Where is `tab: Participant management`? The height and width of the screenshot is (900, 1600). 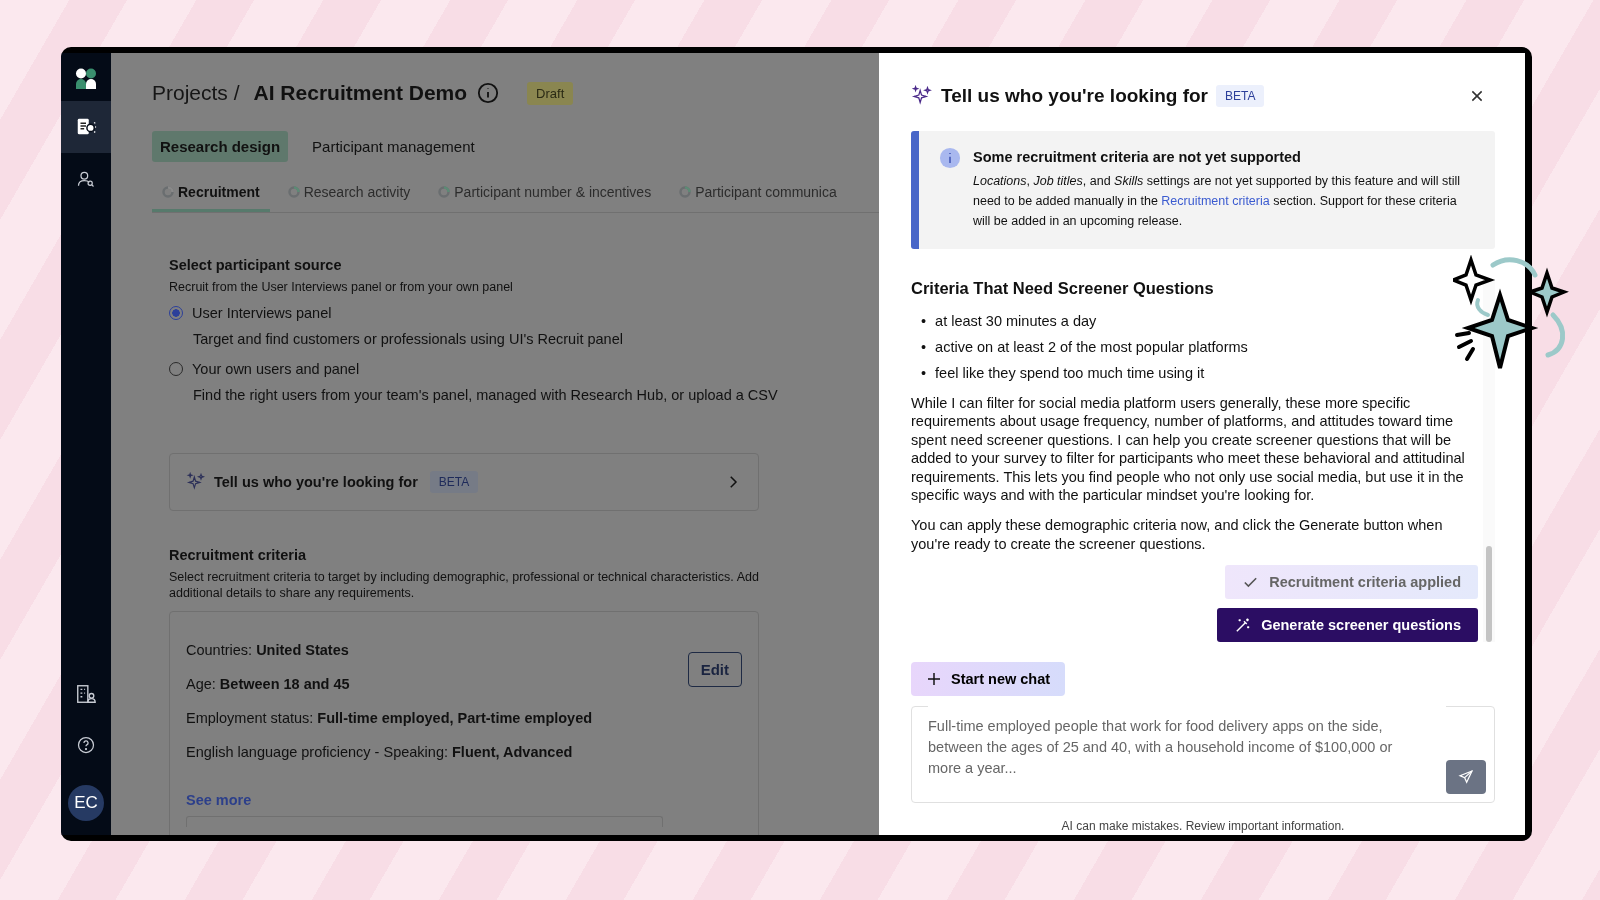 tab: Participant management is located at coordinates (393, 146).